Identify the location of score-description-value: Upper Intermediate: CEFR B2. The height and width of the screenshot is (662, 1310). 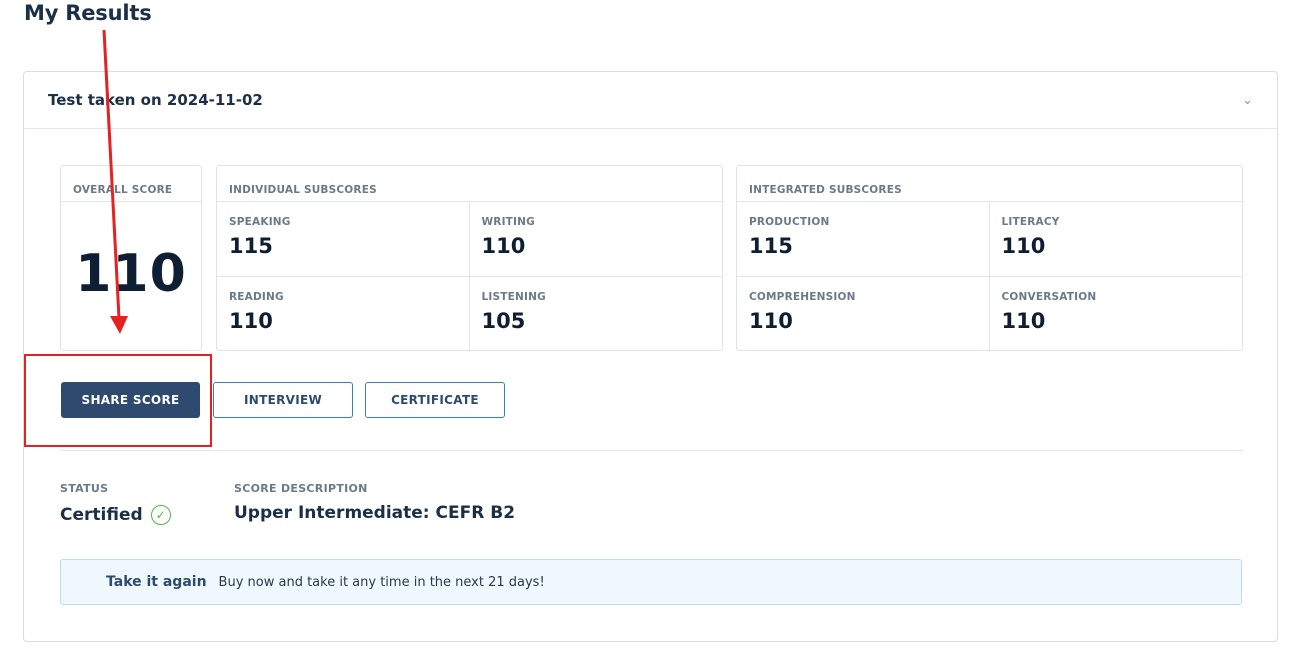
(375, 513).